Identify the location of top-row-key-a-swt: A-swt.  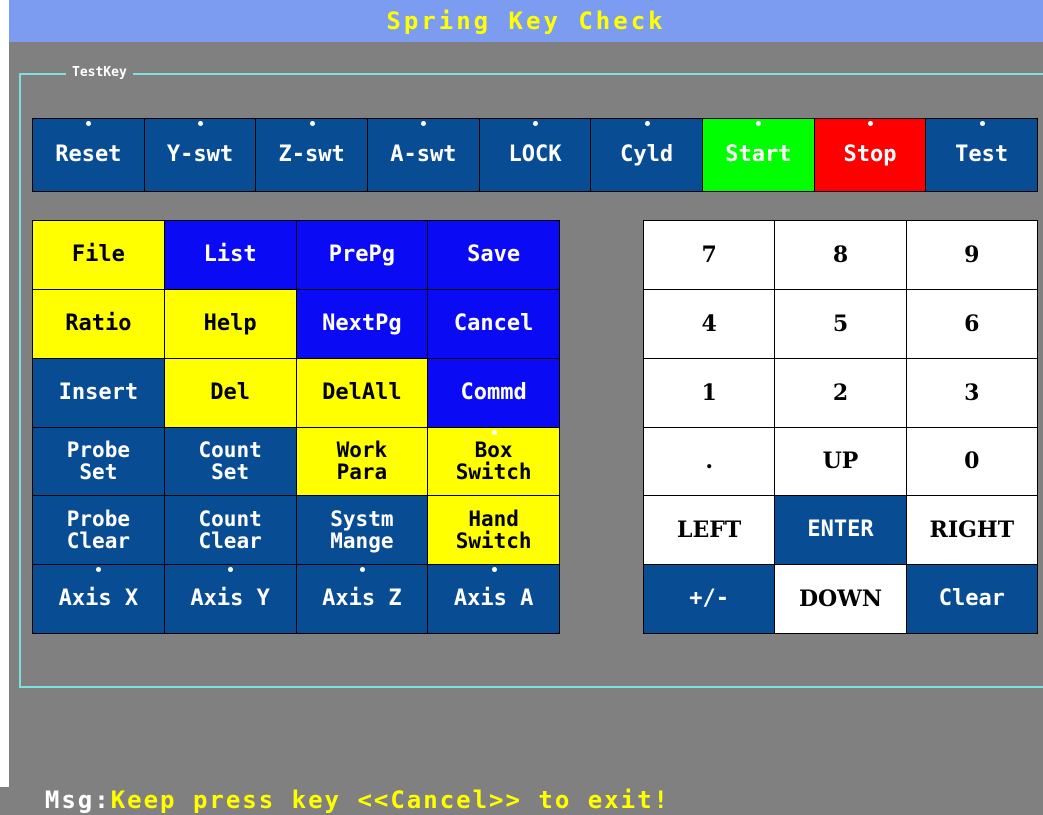
(423, 155).